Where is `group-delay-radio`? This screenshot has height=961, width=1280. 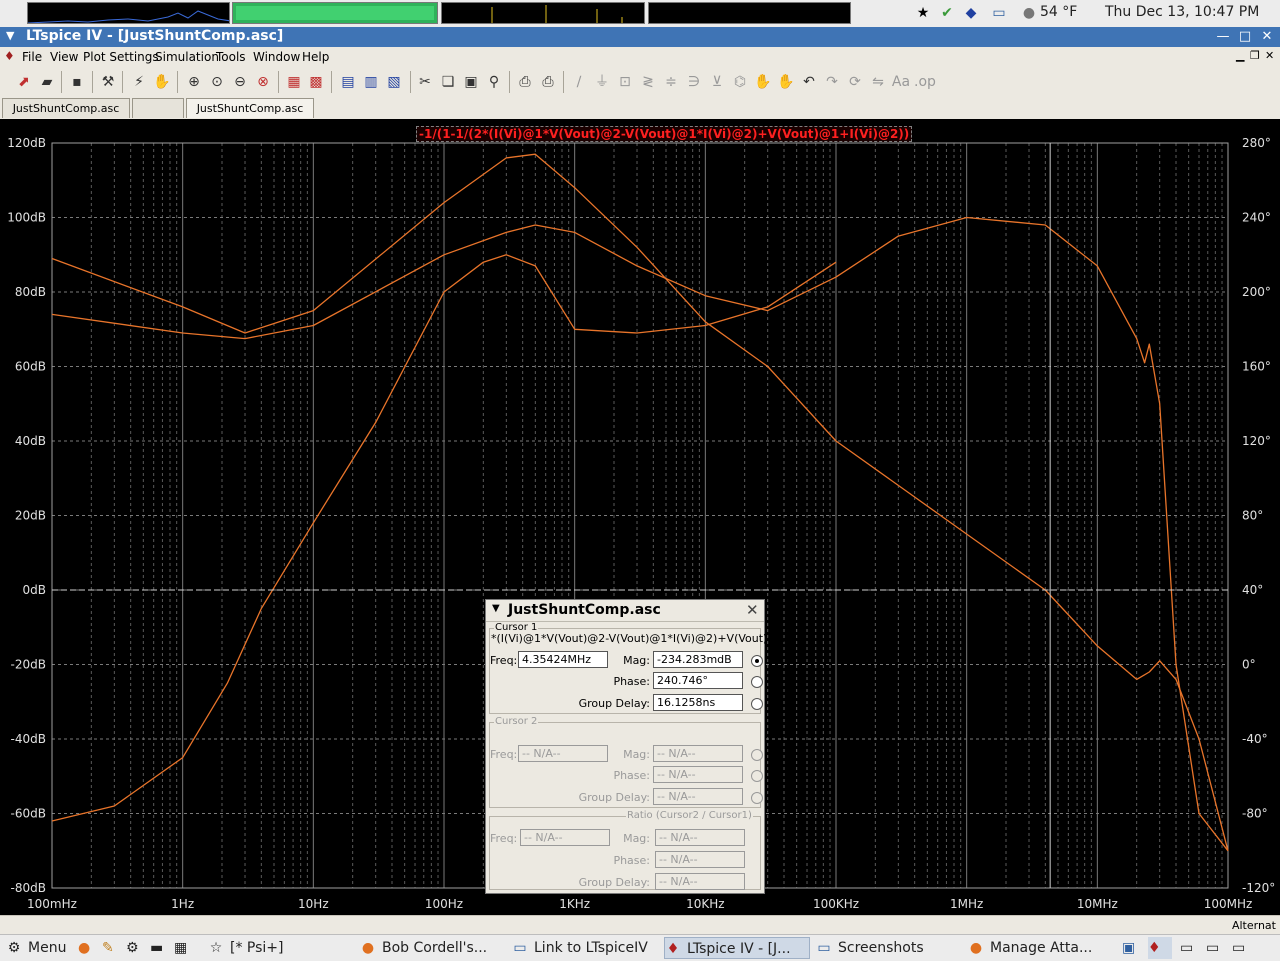 group-delay-radio is located at coordinates (757, 704).